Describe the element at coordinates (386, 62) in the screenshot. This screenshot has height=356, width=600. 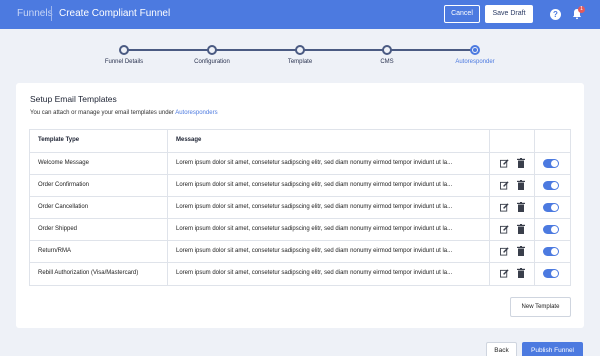
I see `step-label-cms: CMS` at that location.